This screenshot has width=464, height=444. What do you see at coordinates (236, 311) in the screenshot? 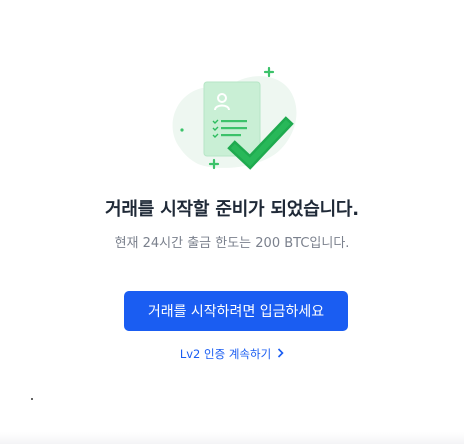
I see `deposit-to-start-trading-button: 거래를 시작하려면 입금하세요` at bounding box center [236, 311].